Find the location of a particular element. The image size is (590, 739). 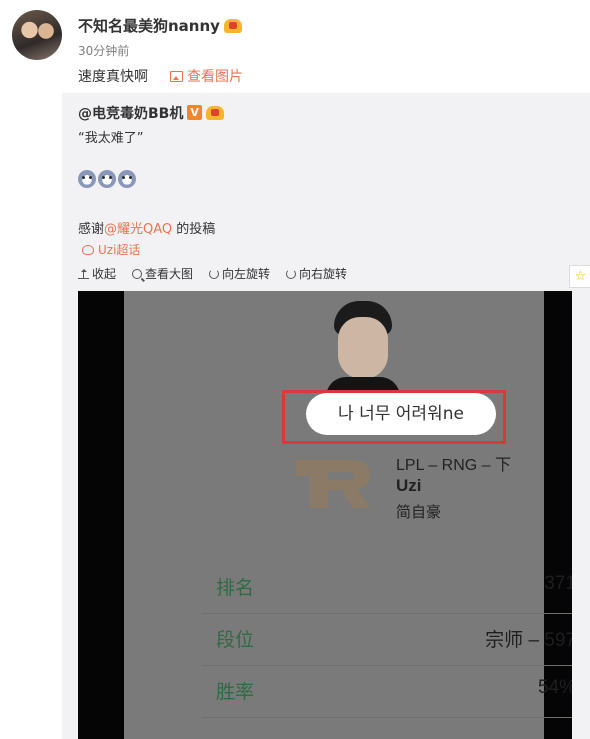

collapse-icon is located at coordinates (83, 273).